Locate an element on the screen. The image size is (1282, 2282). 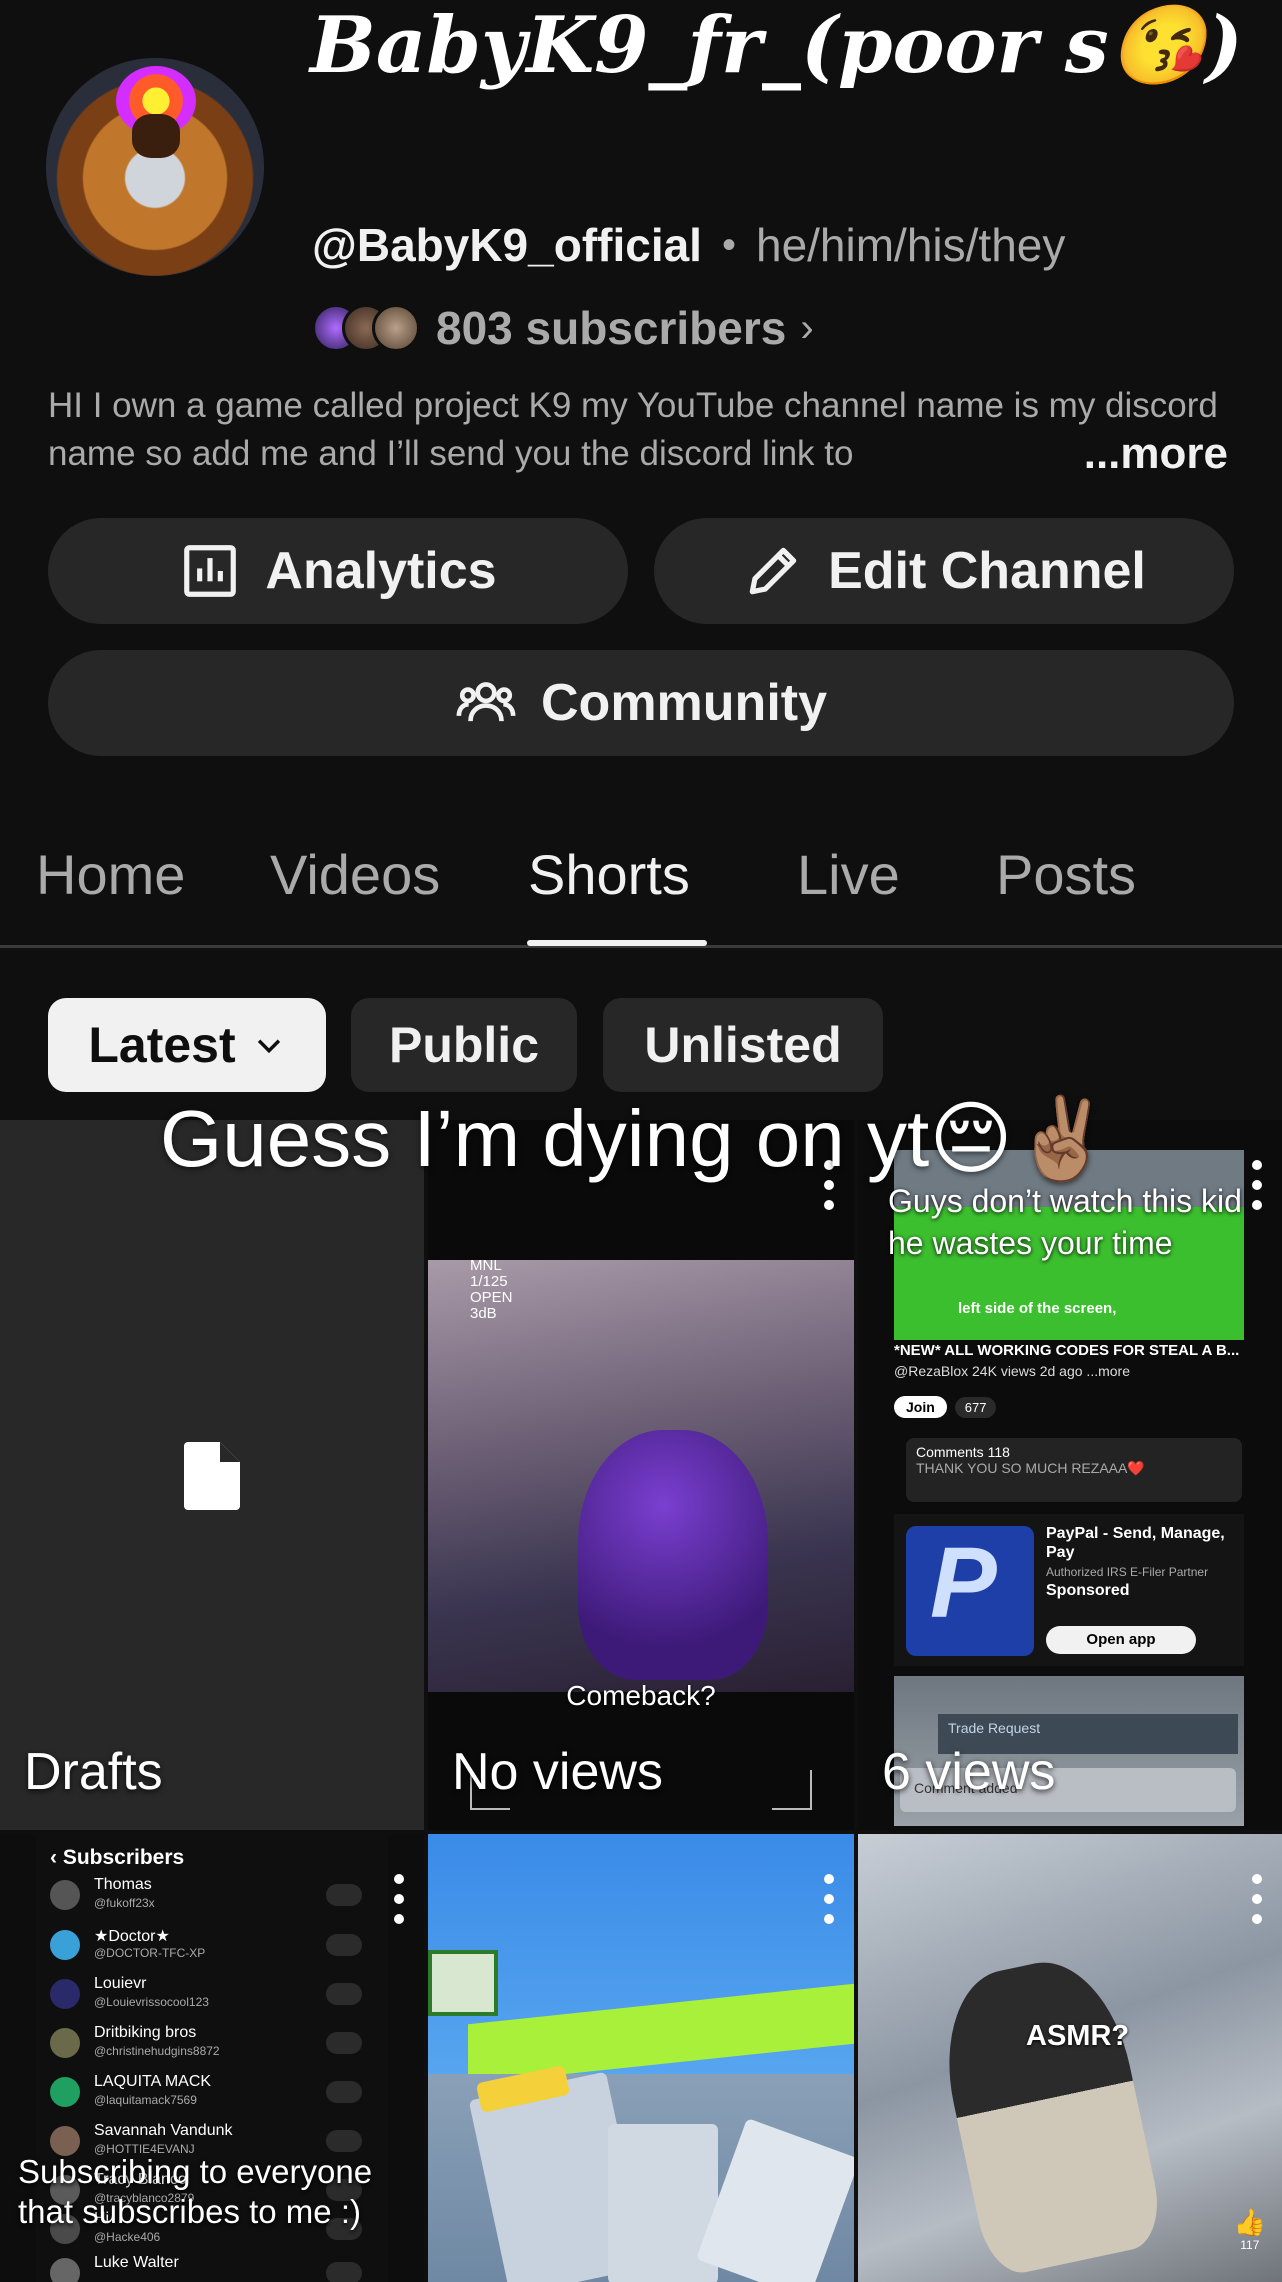
subscriber-name: Luke Walter is located at coordinates (136, 2262).